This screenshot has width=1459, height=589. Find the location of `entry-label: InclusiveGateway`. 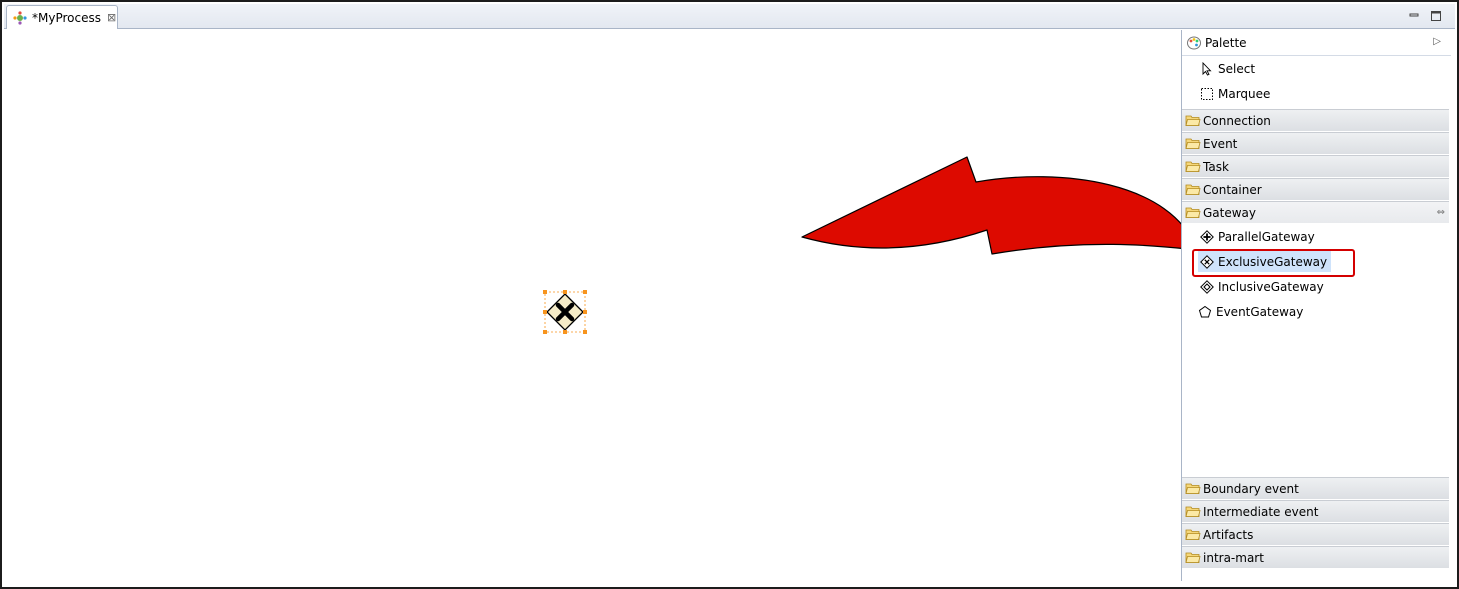

entry-label: InclusiveGateway is located at coordinates (1271, 286).